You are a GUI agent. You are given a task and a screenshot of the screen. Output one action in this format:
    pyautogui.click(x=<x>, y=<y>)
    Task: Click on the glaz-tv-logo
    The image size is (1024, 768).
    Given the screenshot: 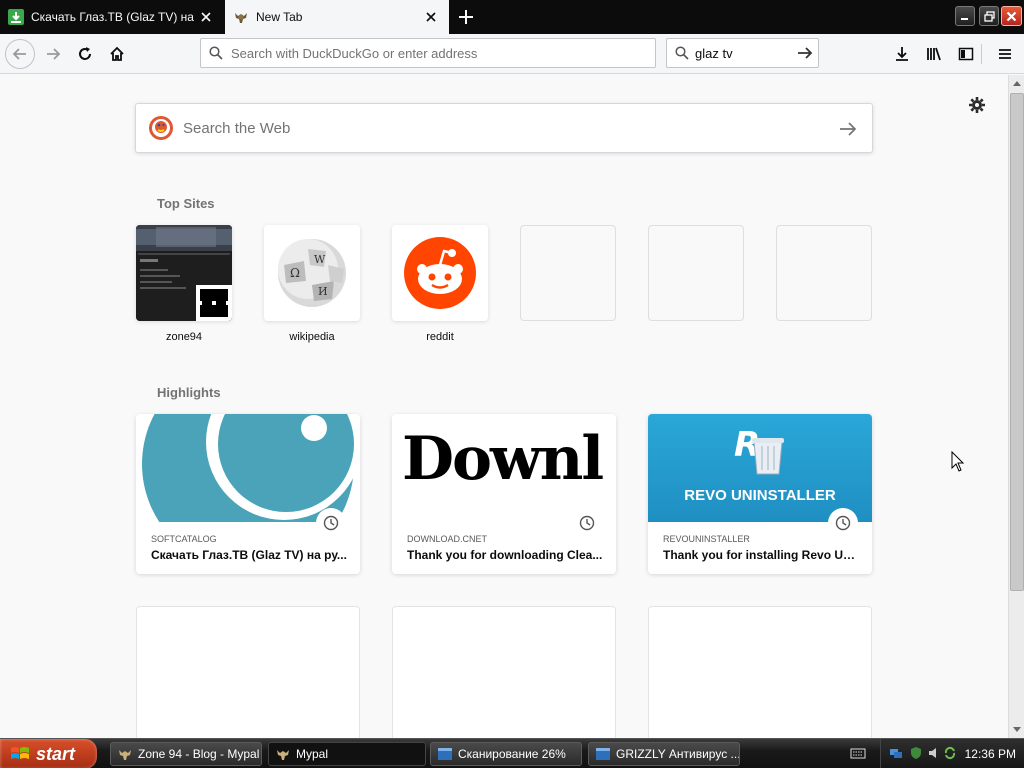 What is the action you would take?
    pyautogui.click(x=248, y=468)
    